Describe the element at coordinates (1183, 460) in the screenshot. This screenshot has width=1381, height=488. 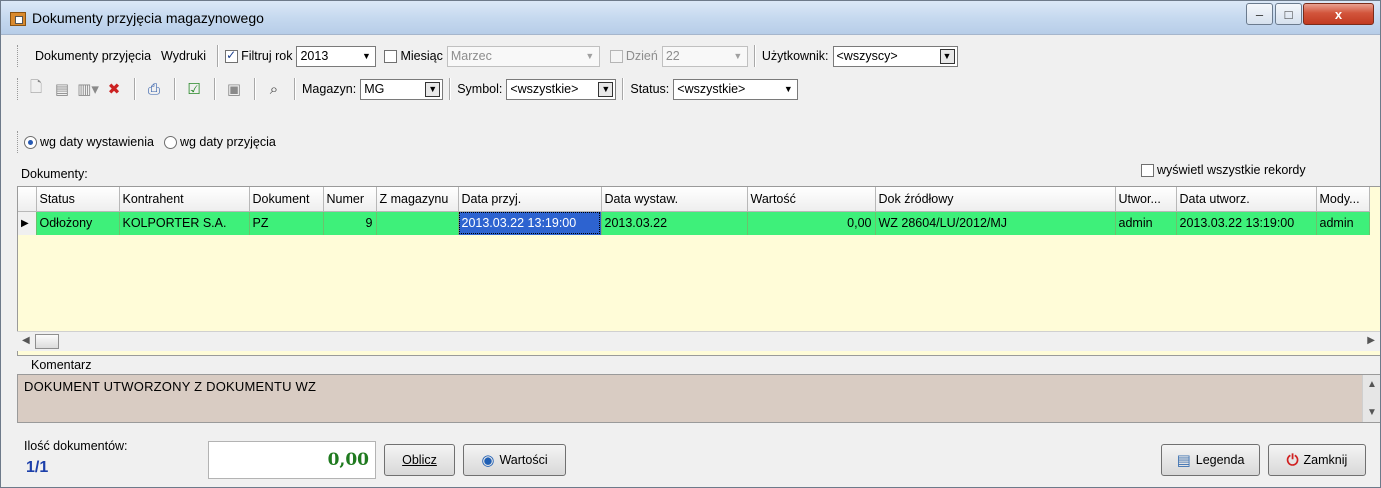
I see `legend-icon: ▤` at that location.